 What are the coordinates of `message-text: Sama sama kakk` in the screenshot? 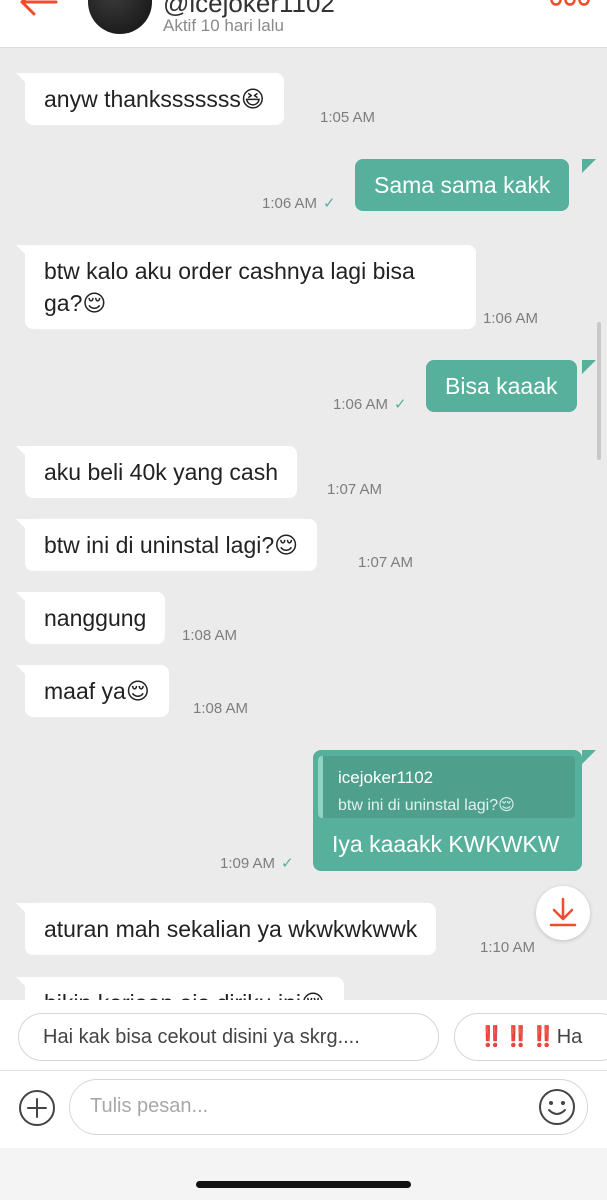 It's located at (462, 185).